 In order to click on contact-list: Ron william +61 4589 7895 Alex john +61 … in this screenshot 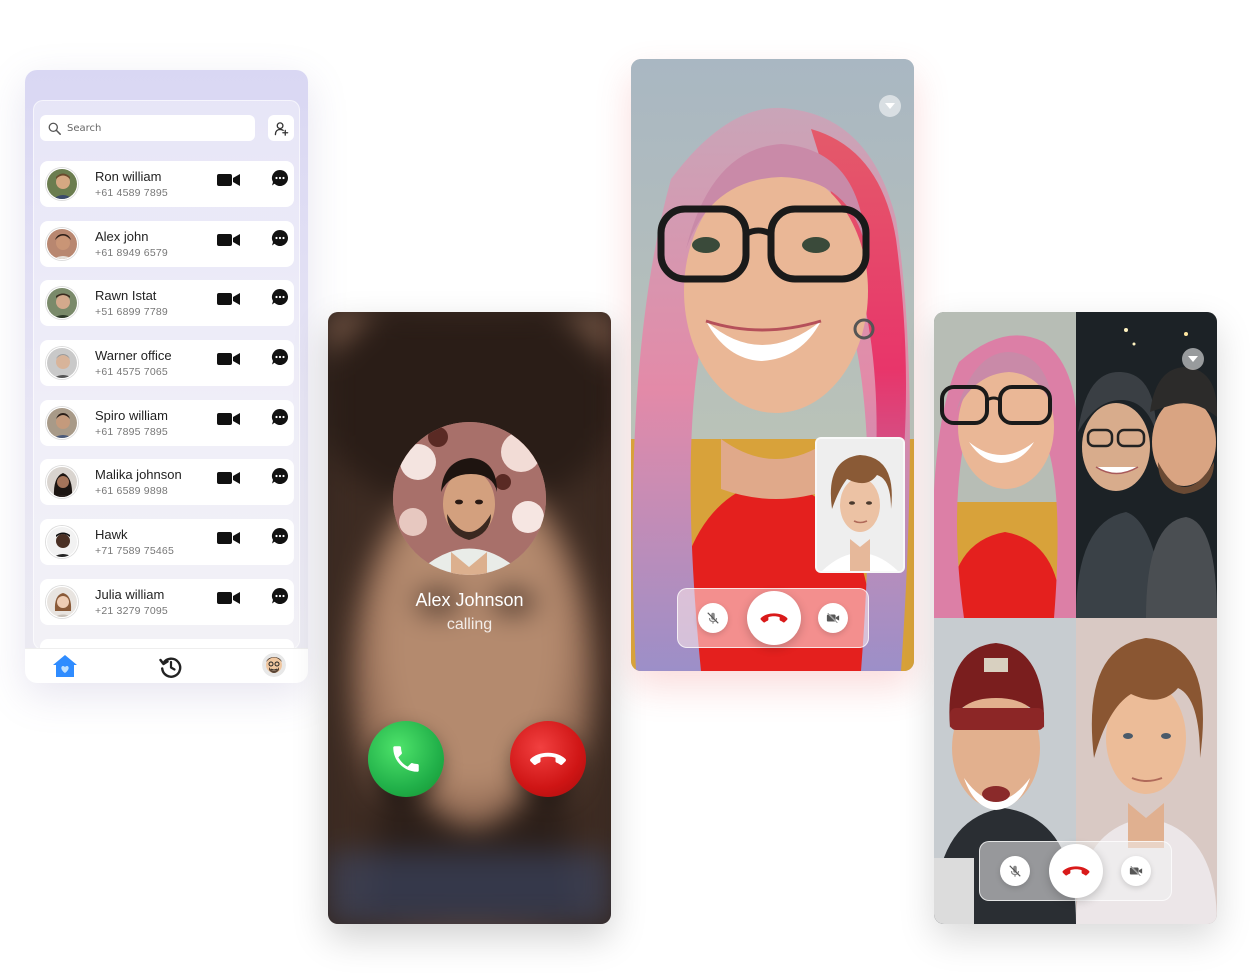, I will do `click(167, 405)`.